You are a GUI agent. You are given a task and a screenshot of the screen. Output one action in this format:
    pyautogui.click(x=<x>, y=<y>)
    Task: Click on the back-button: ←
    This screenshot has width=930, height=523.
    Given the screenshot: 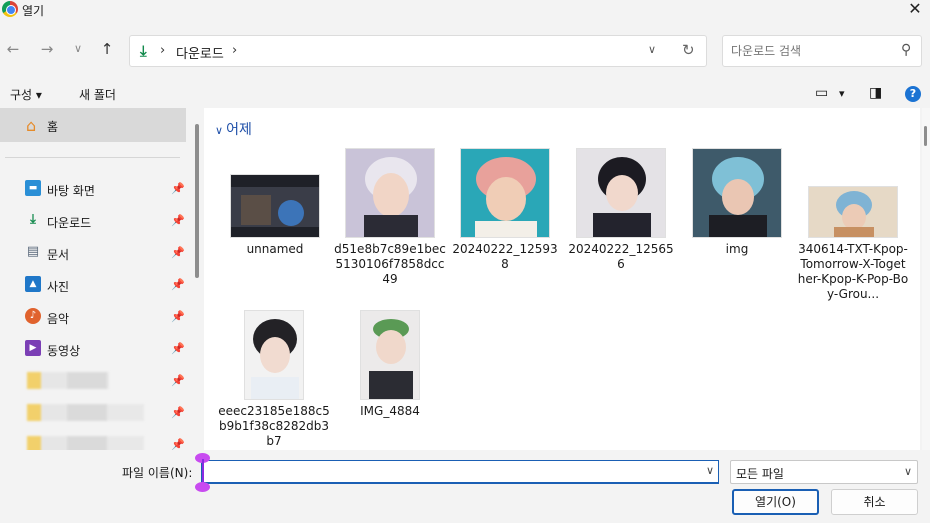 What is the action you would take?
    pyautogui.click(x=13, y=49)
    